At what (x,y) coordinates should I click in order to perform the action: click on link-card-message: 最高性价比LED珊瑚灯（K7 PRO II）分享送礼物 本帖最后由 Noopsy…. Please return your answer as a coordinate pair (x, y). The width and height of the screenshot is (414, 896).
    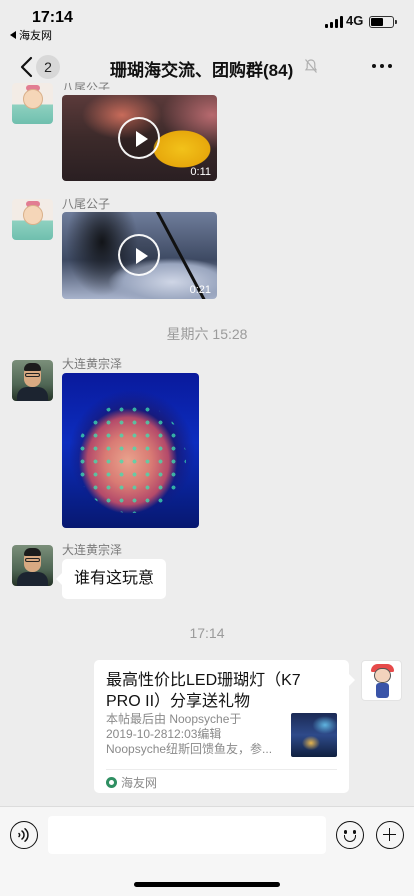
    Looking at the image, I should click on (224, 726).